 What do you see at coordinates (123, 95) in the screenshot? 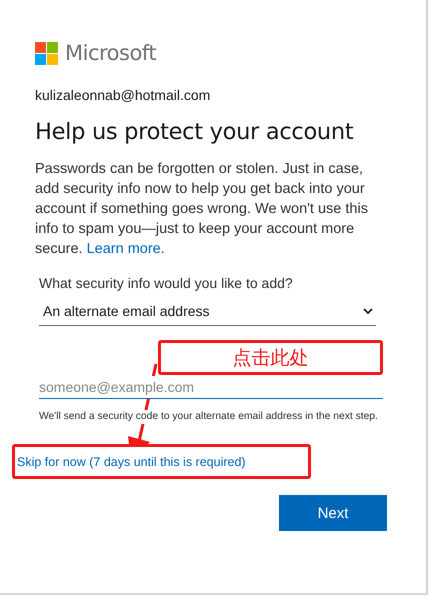
I see `account-email: kulizaleonnab@hotmail.com` at bounding box center [123, 95].